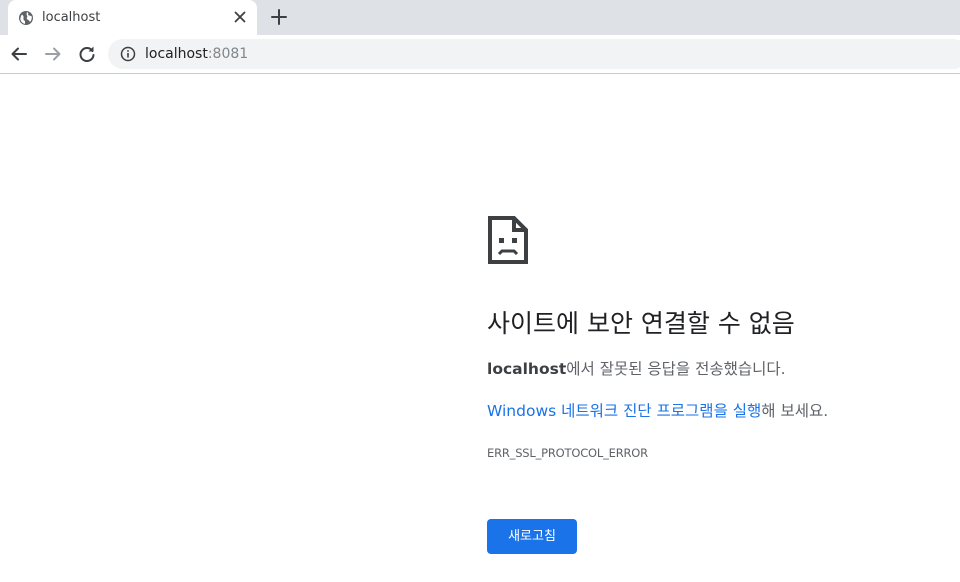  Describe the element at coordinates (641, 323) in the screenshot. I see `page-title: 사이트에 보안 연결할 수 없음` at that location.